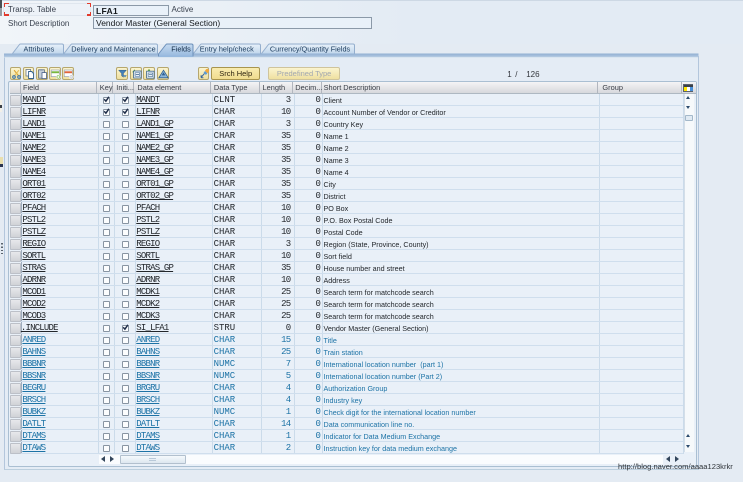 The height and width of the screenshot is (482, 743). I want to click on svg-text: Currency/Quantity Fields, so click(310, 49).